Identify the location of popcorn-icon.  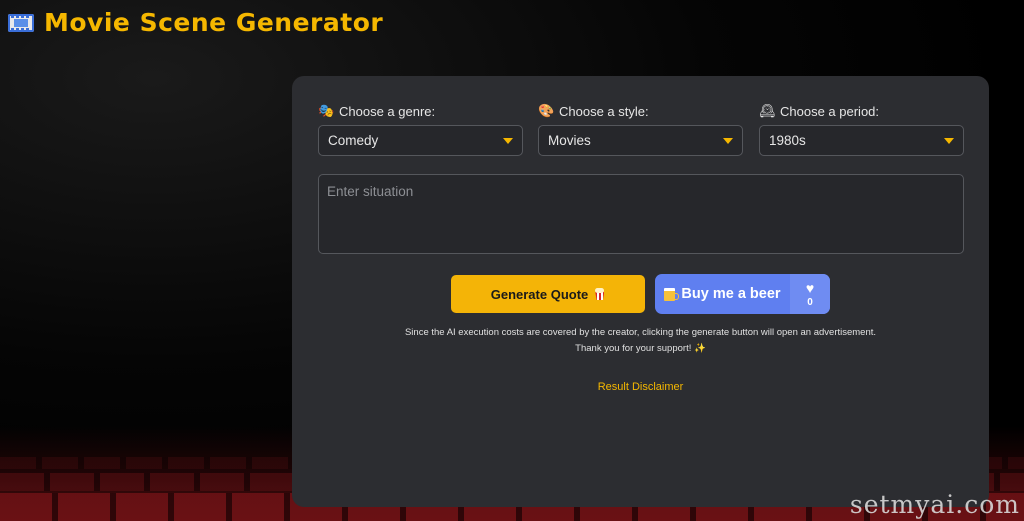
(599, 294).